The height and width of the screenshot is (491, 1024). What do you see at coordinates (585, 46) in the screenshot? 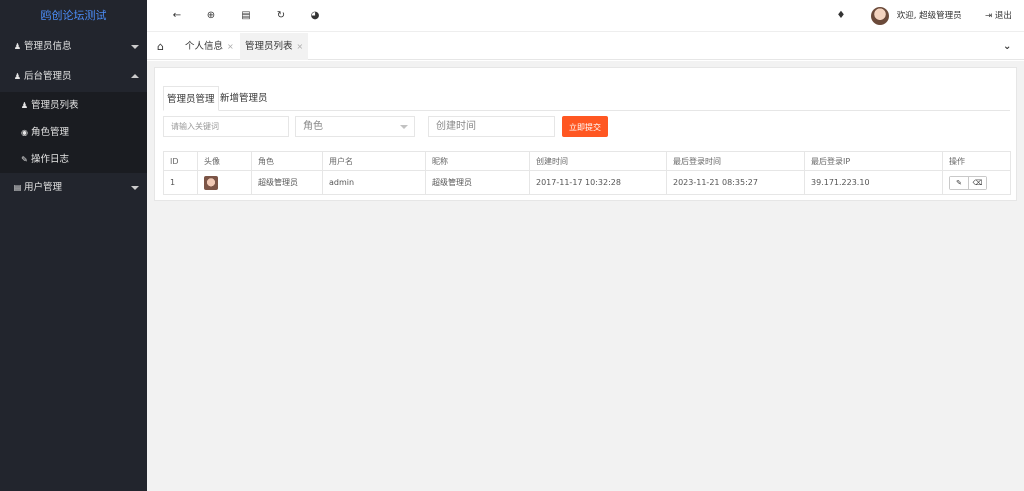
I see `page-tabs: ⌂ 个人信息 × 管理员列表 × ⌄` at bounding box center [585, 46].